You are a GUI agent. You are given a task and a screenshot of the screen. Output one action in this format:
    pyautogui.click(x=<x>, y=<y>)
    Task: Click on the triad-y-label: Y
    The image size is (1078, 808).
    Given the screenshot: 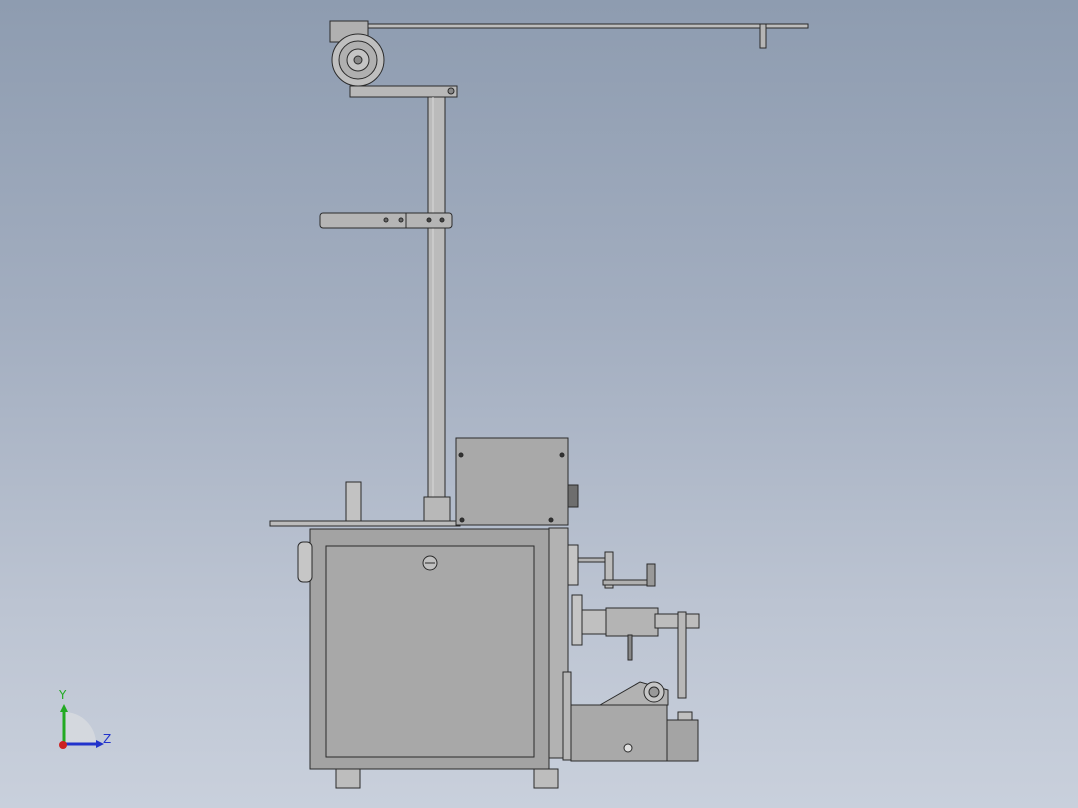 What is the action you would take?
    pyautogui.click(x=63, y=695)
    